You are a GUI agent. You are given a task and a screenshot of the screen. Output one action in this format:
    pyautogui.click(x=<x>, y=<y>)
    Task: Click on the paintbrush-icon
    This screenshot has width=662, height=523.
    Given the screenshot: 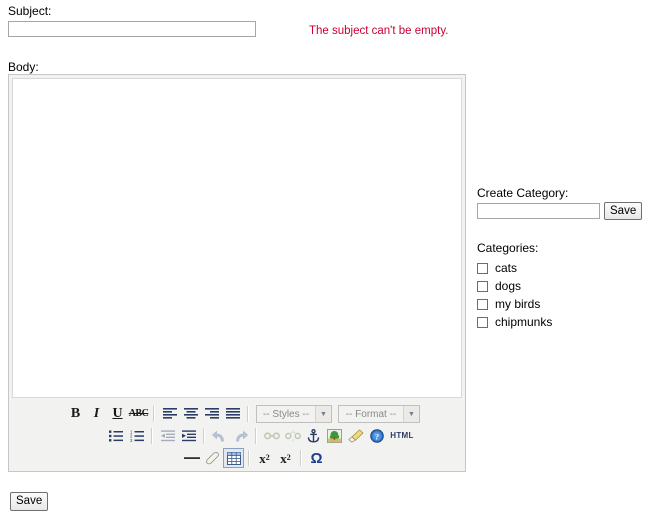 What is the action you would take?
    pyautogui.click(x=355, y=436)
    